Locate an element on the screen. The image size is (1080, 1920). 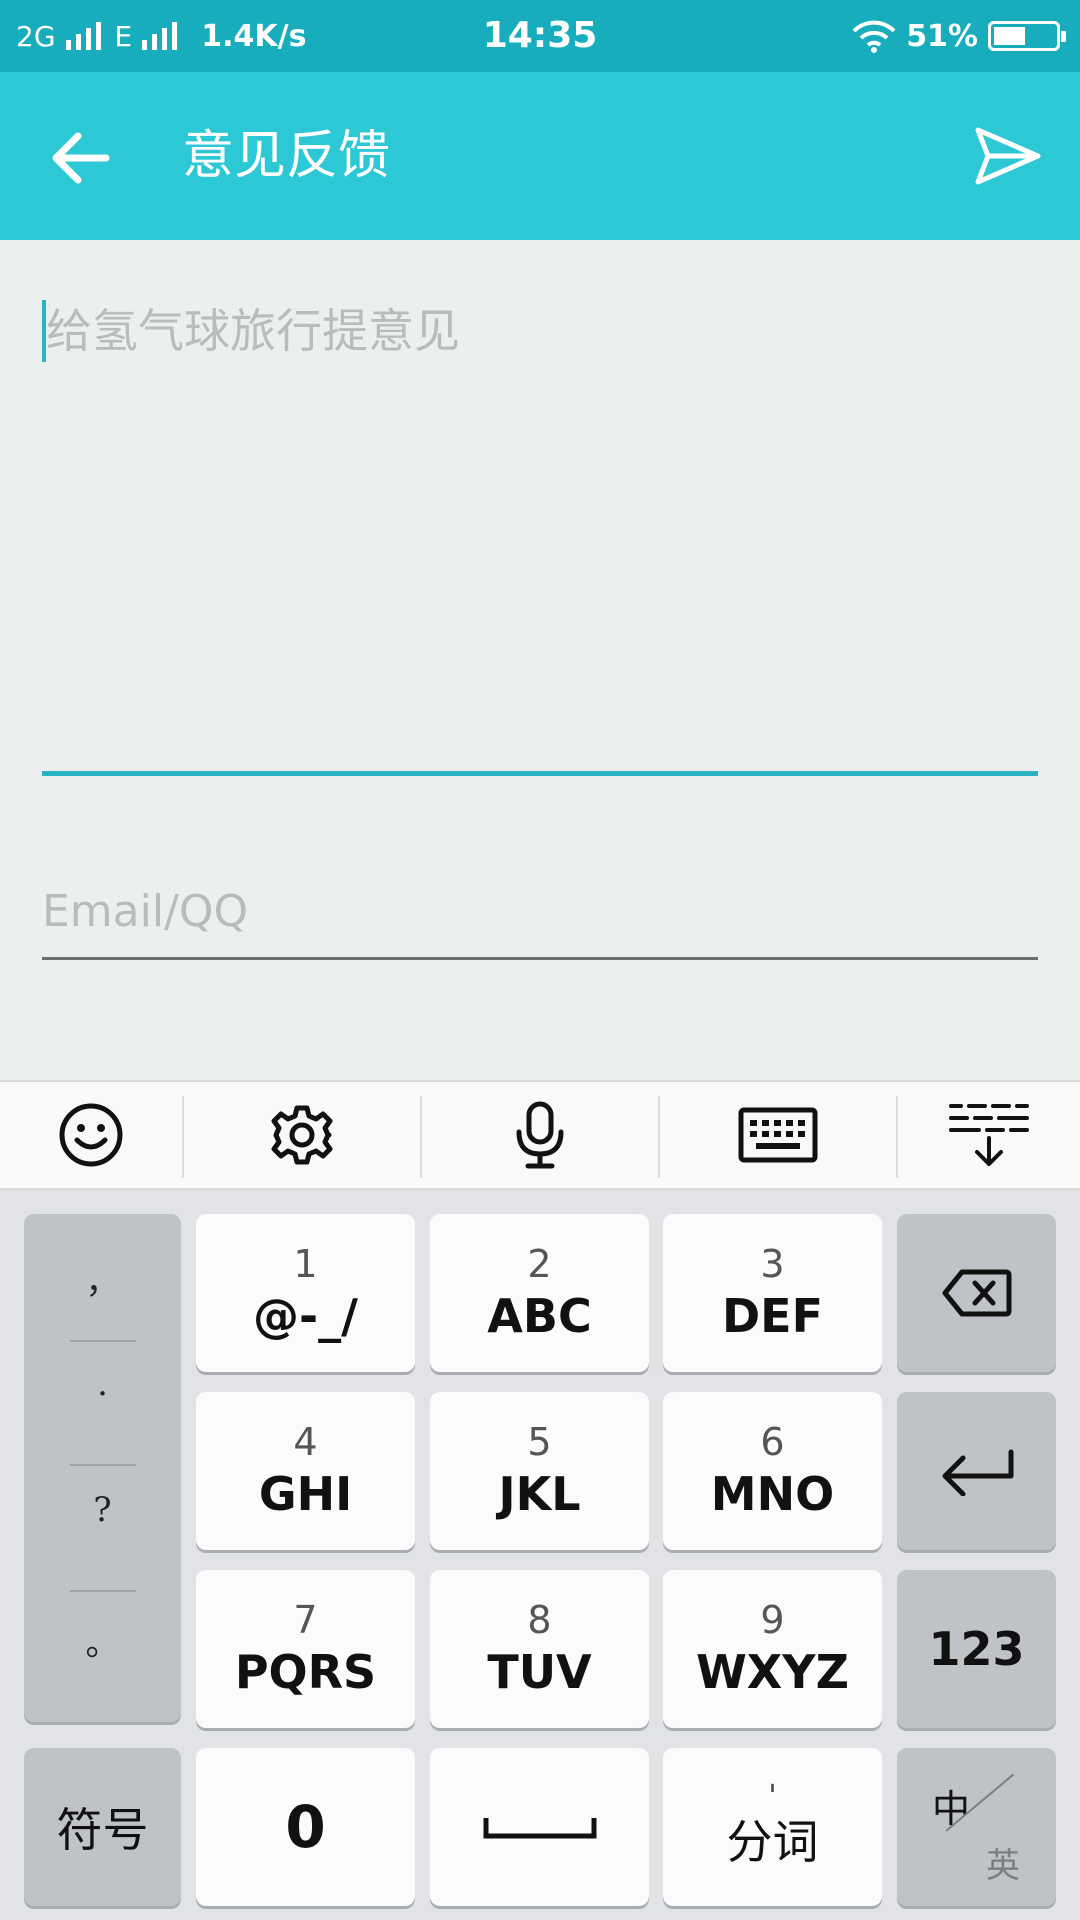
key-4: 4 GHI is located at coordinates (305, 1471).